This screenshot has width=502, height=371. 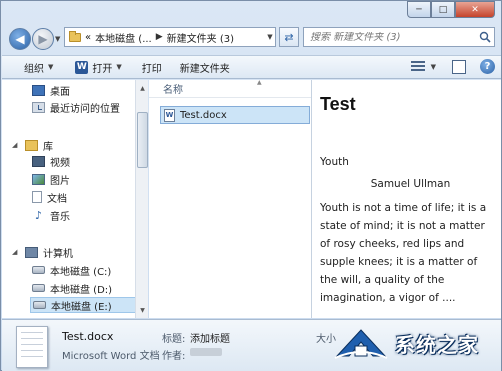 I want to click on minimize-button: ─, so click(x=419, y=9).